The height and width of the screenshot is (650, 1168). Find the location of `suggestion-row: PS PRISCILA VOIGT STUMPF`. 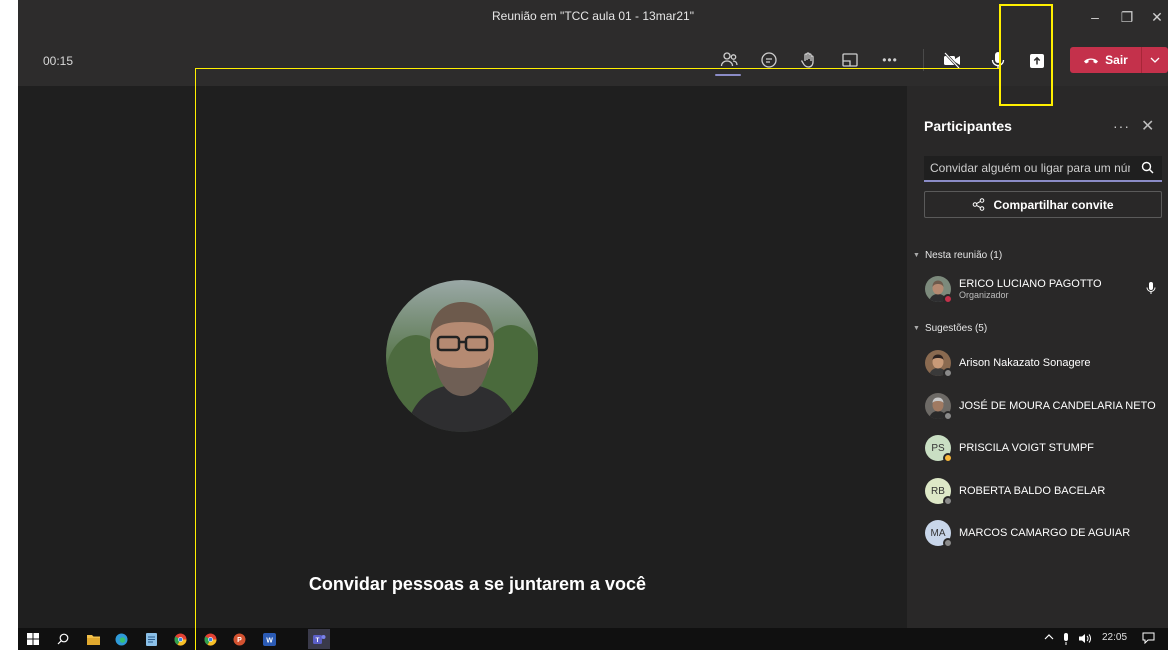

suggestion-row: PS PRISCILA VOIGT STUMPF is located at coordinates (1046, 448).